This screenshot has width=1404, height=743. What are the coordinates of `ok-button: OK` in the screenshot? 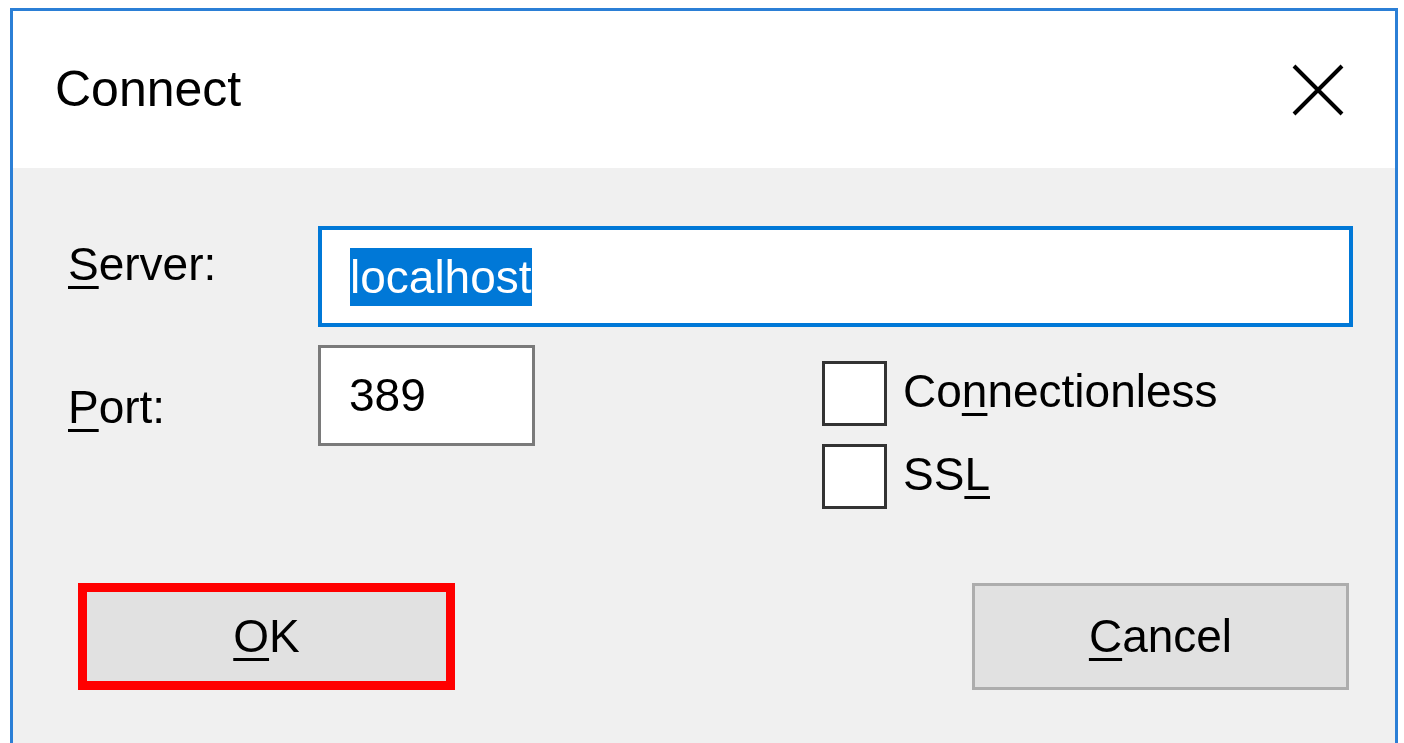 It's located at (266, 636).